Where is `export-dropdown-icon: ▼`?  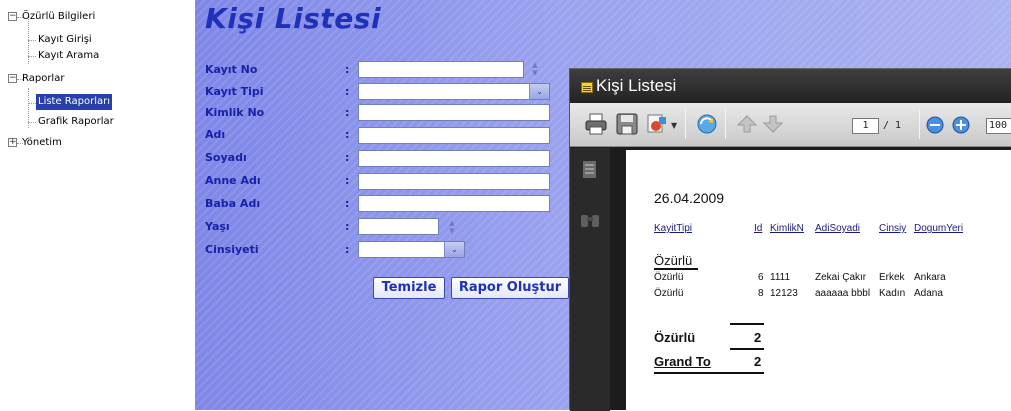 export-dropdown-icon: ▼ is located at coordinates (674, 125).